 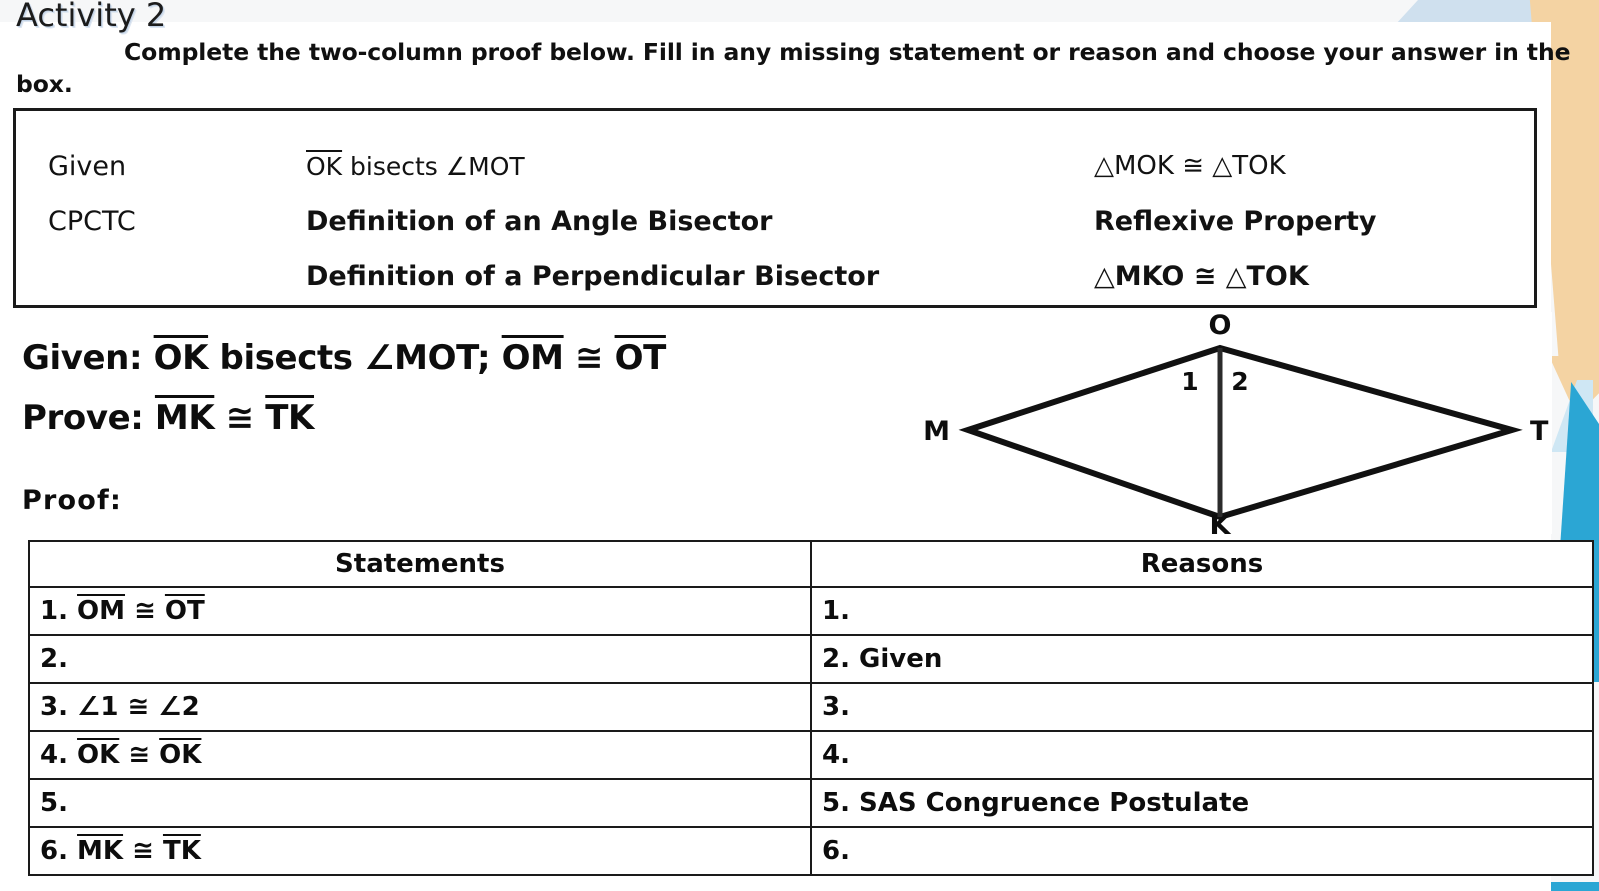 What do you see at coordinates (54, 851) in the screenshot?
I see `row-number: 6.` at bounding box center [54, 851].